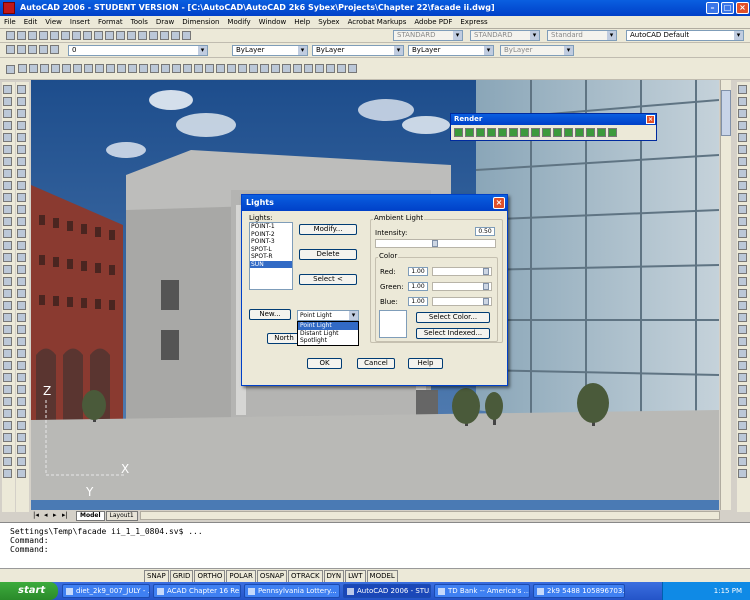 The height and width of the screenshot is (600, 750). I want to click on stretch-icon, so click(21, 185).